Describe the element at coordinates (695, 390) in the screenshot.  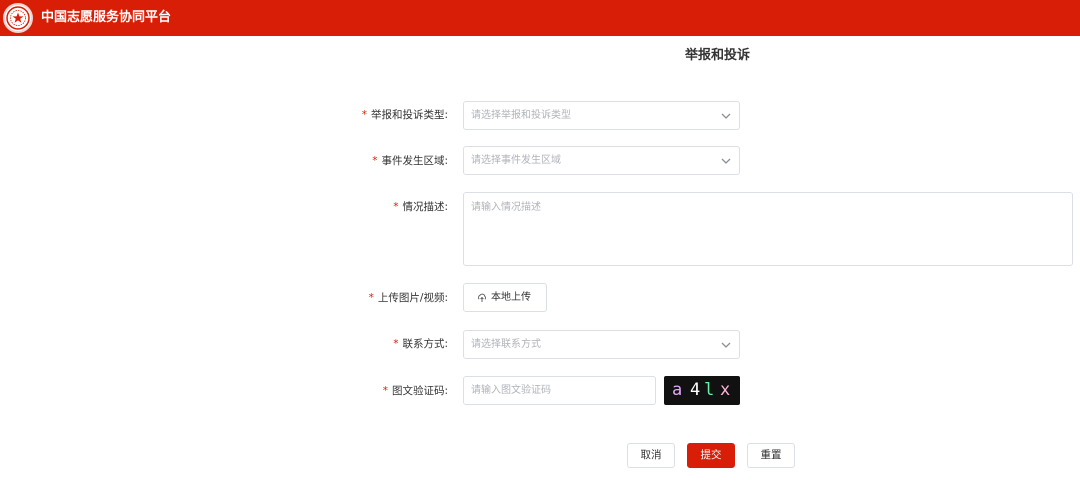
I see `captcha-char: 4` at that location.